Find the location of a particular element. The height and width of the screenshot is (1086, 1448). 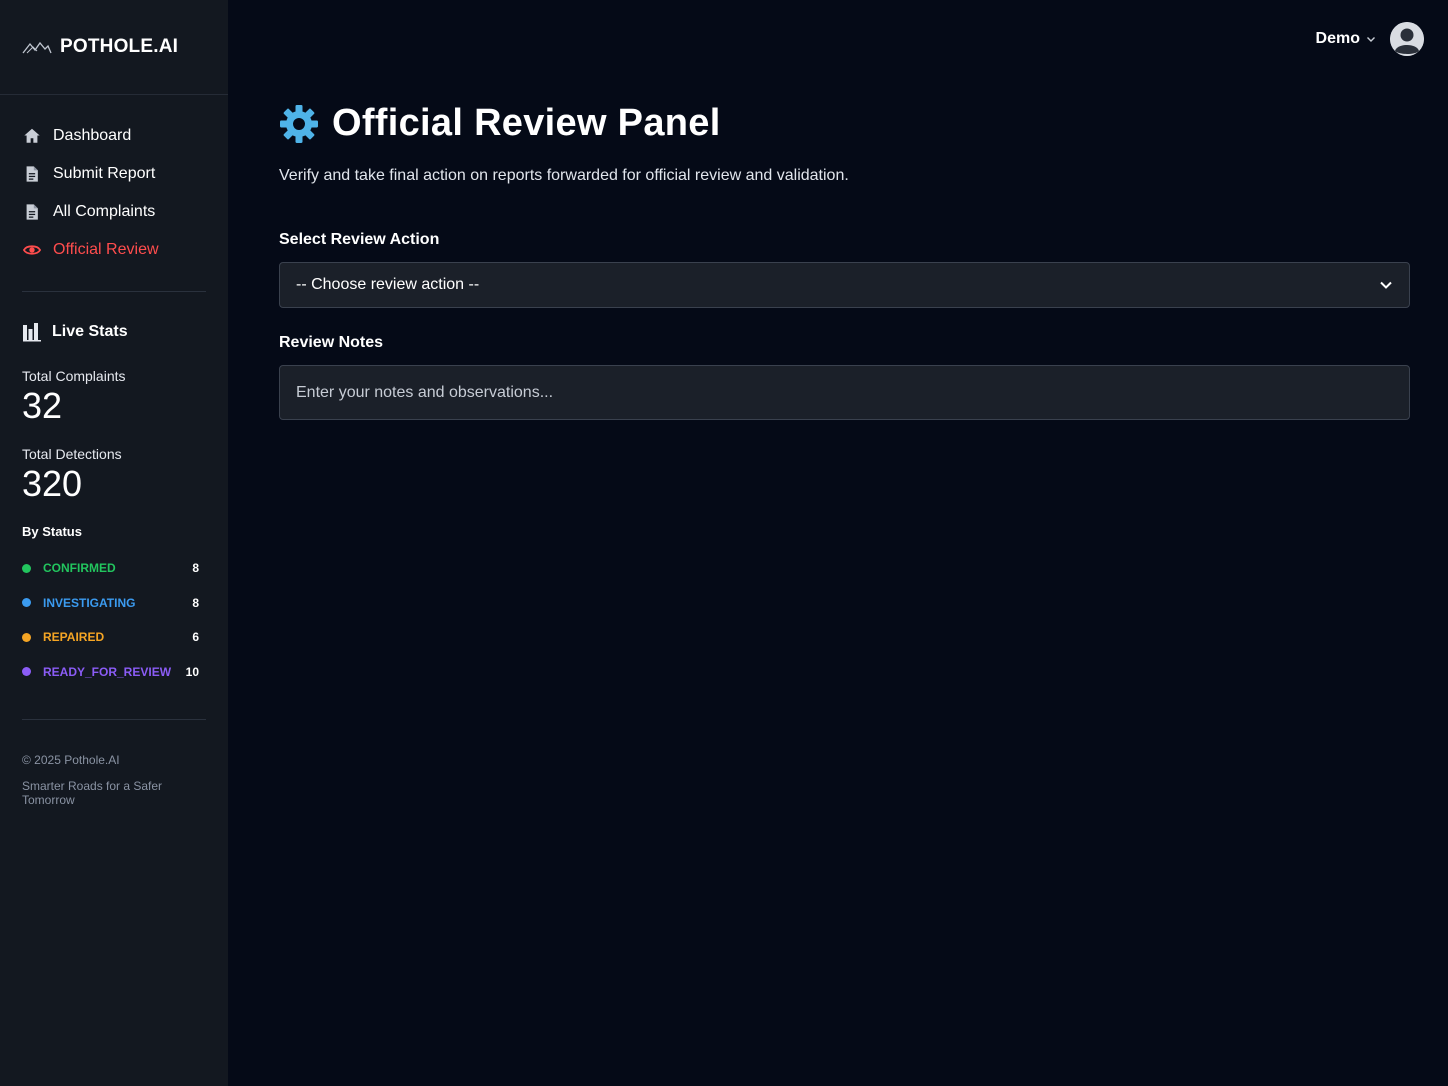

review-notes-container is located at coordinates (844, 392).